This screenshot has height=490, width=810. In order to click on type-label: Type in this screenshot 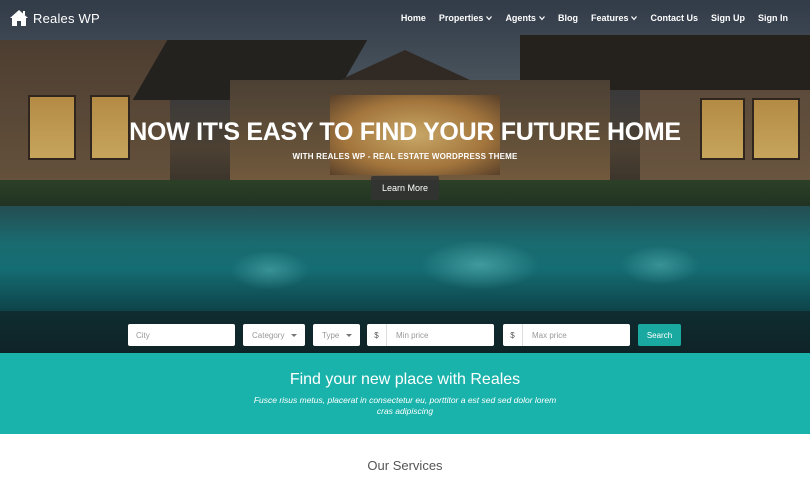, I will do `click(331, 335)`.